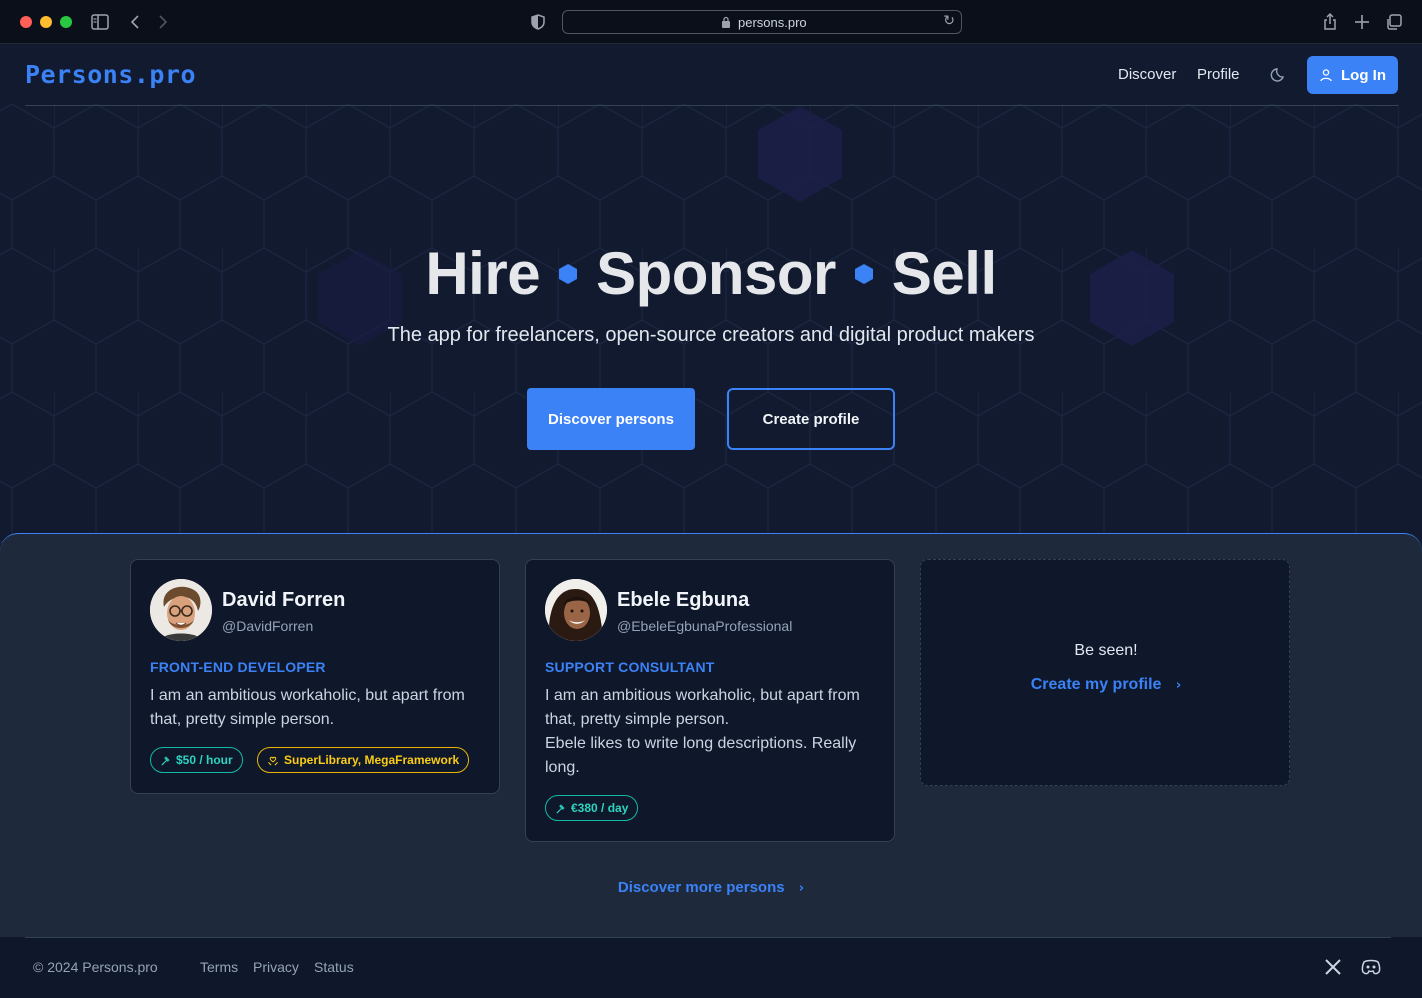  I want to click on login-button: Log In, so click(1352, 75).